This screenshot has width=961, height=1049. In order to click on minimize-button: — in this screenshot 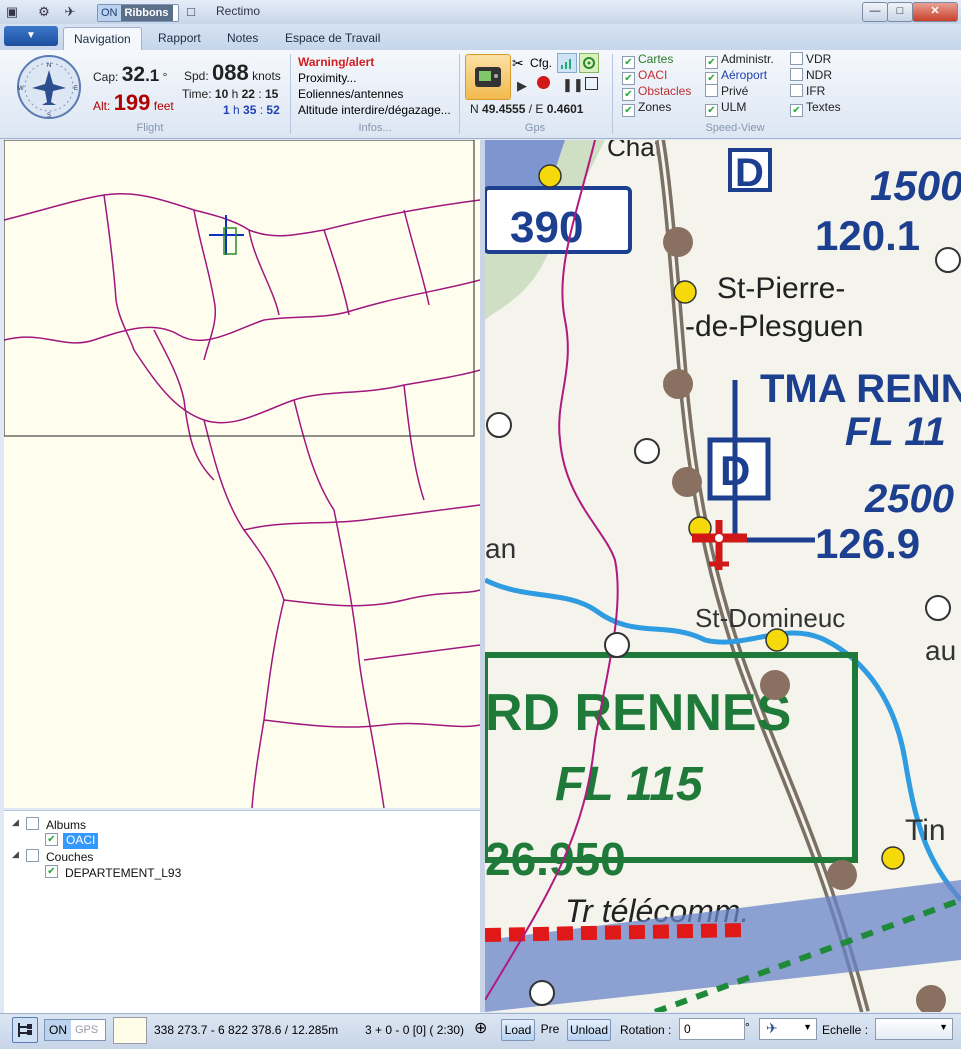, I will do `click(875, 12)`.